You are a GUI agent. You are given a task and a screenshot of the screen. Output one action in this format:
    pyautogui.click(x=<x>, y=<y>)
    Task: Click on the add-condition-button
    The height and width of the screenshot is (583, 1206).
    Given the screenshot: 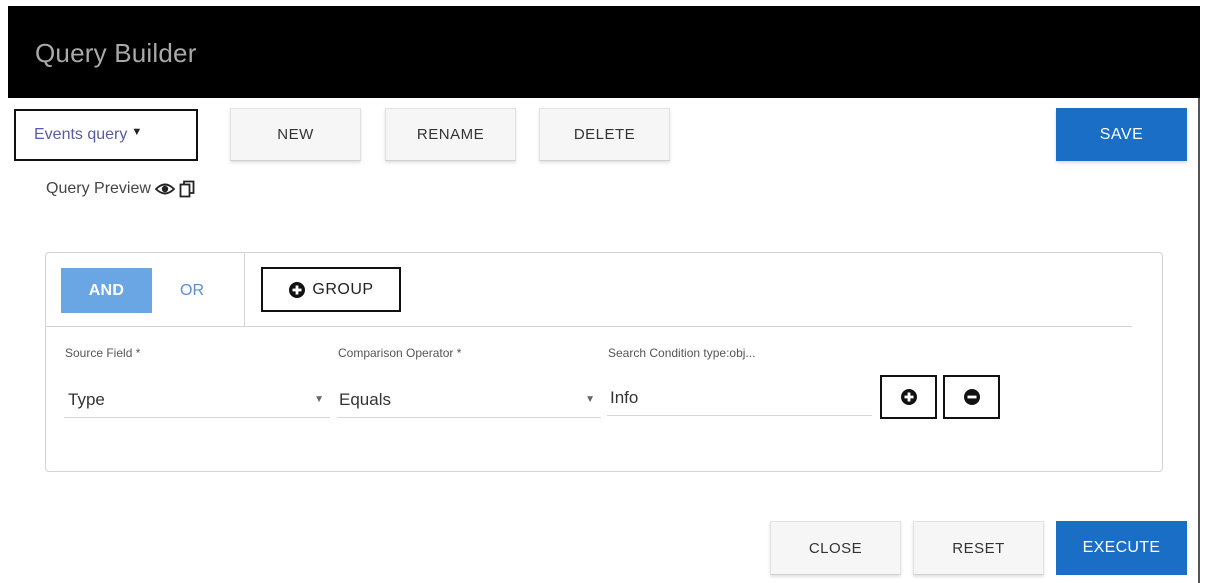 What is the action you would take?
    pyautogui.click(x=908, y=397)
    